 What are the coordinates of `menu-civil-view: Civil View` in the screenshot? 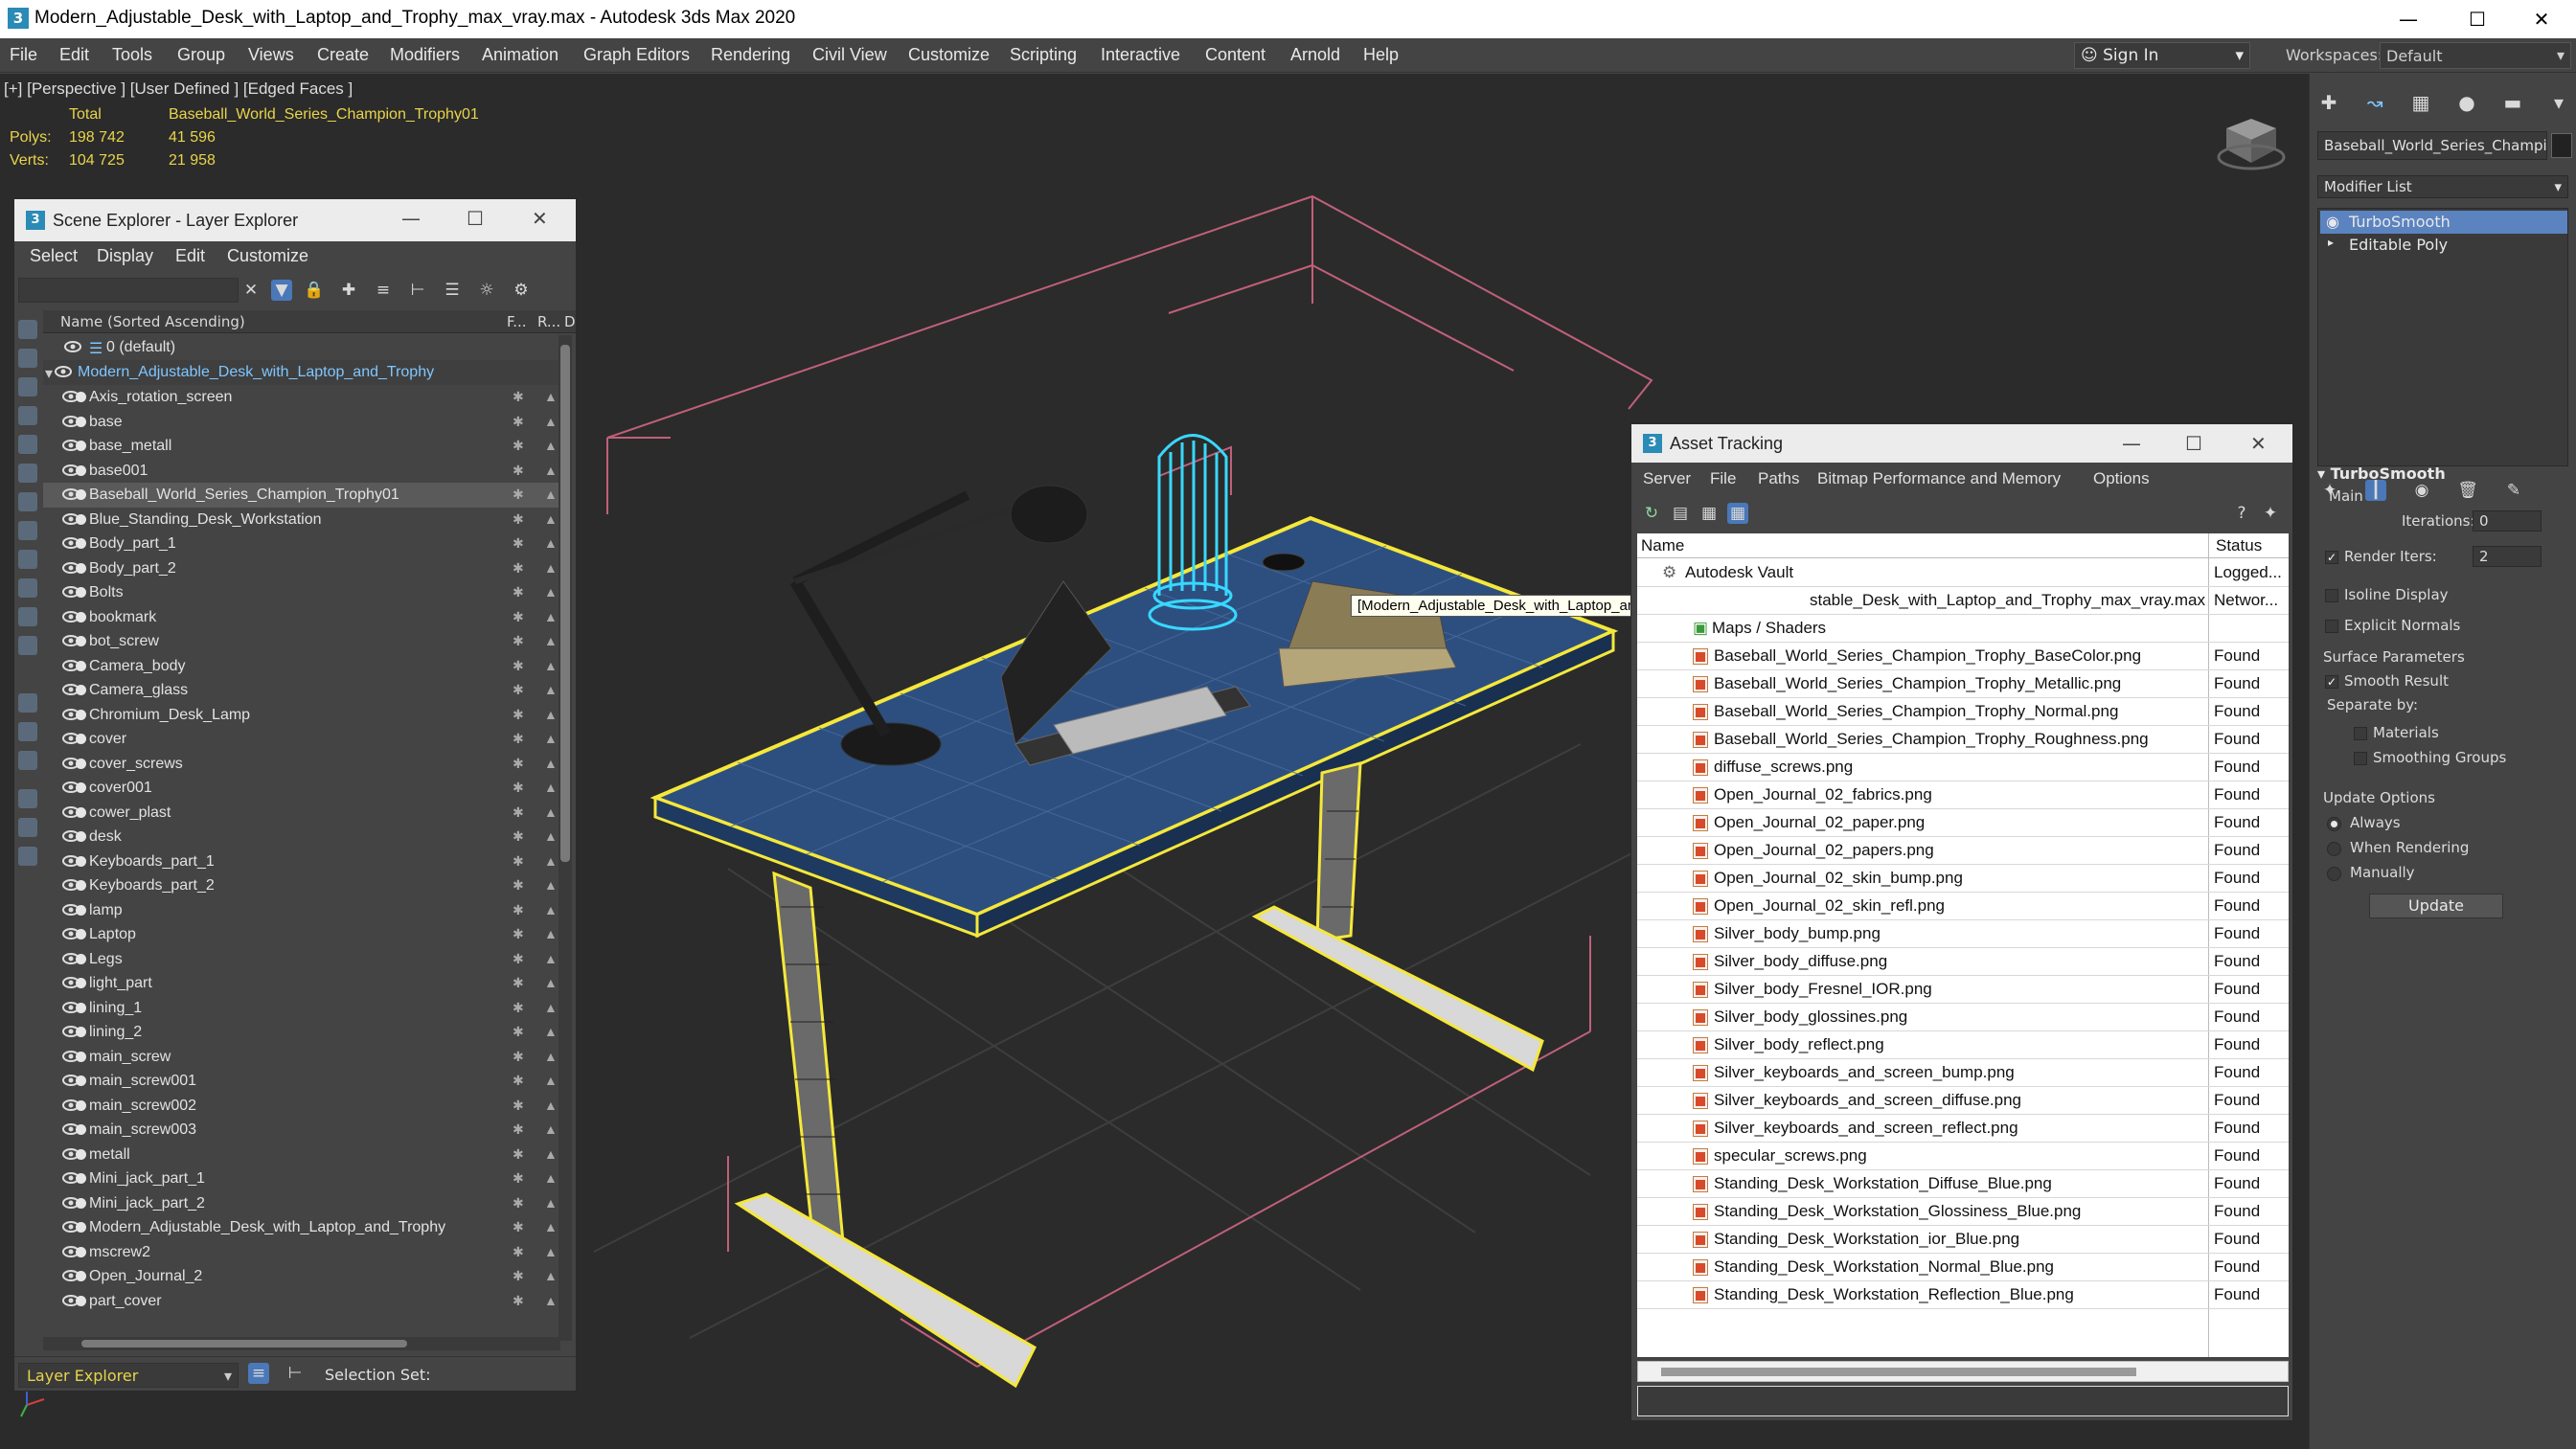 It's located at (849, 55).